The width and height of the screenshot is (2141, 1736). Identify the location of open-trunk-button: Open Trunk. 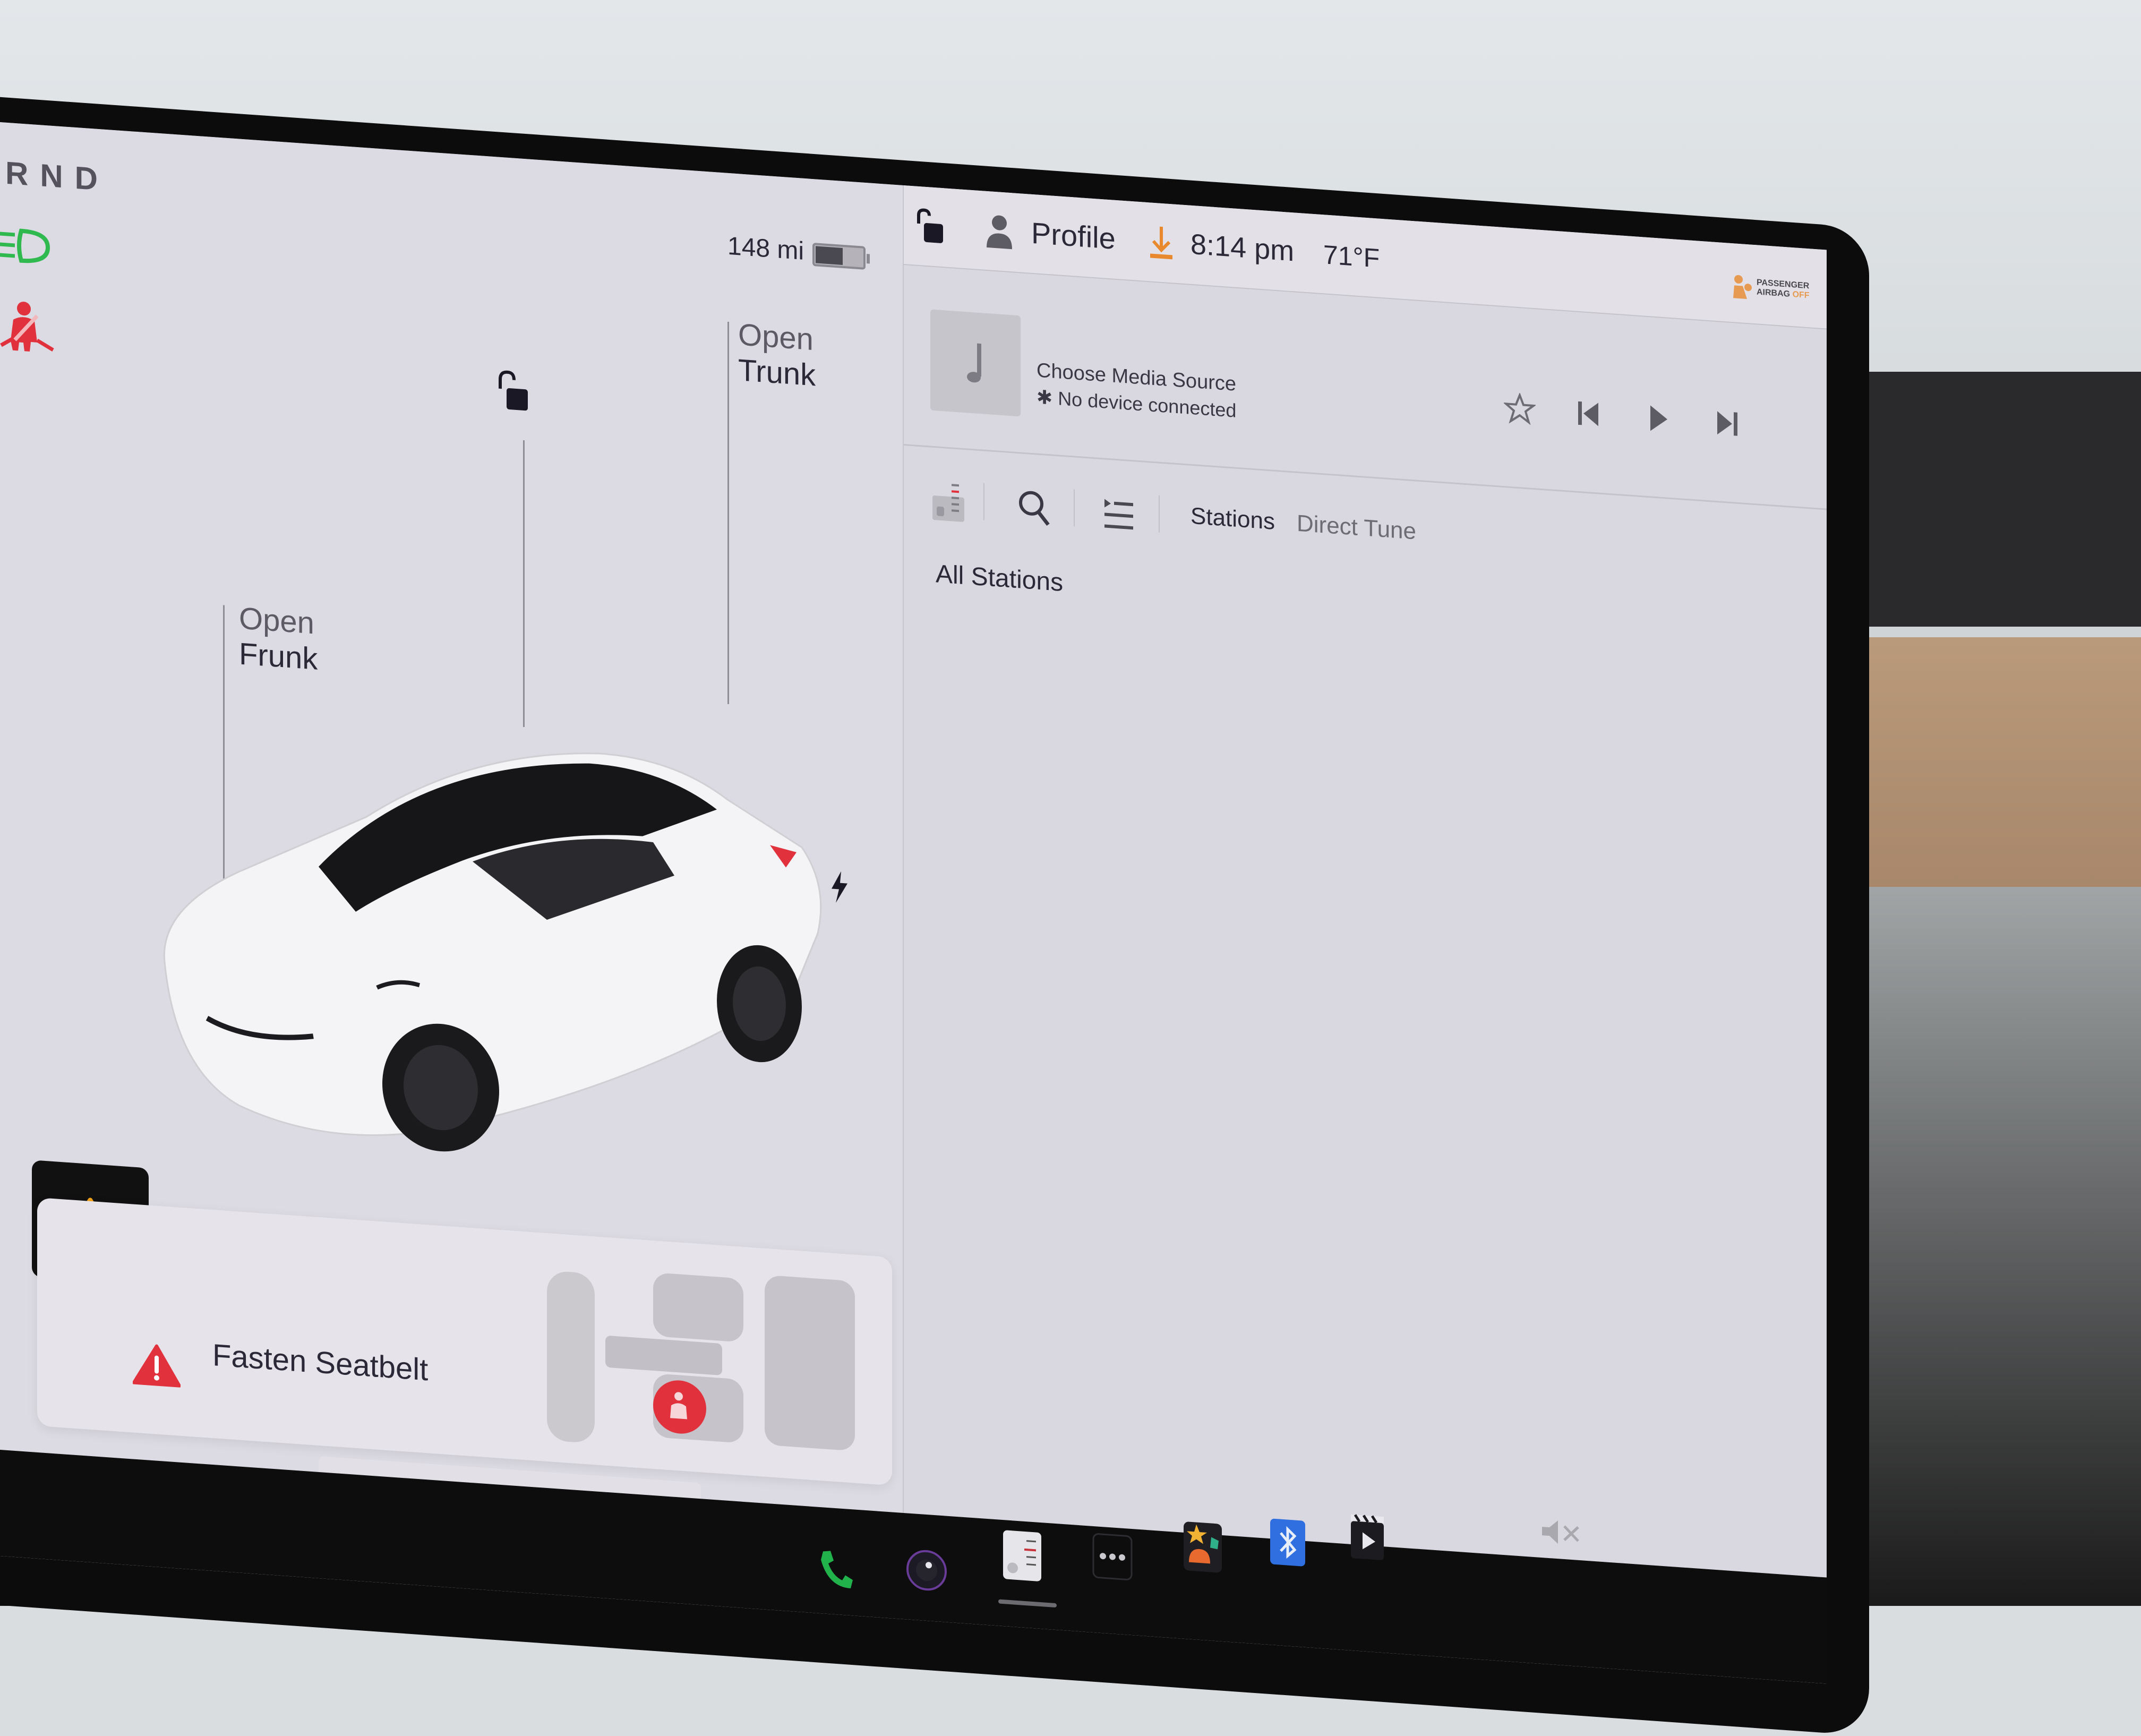
(777, 355).